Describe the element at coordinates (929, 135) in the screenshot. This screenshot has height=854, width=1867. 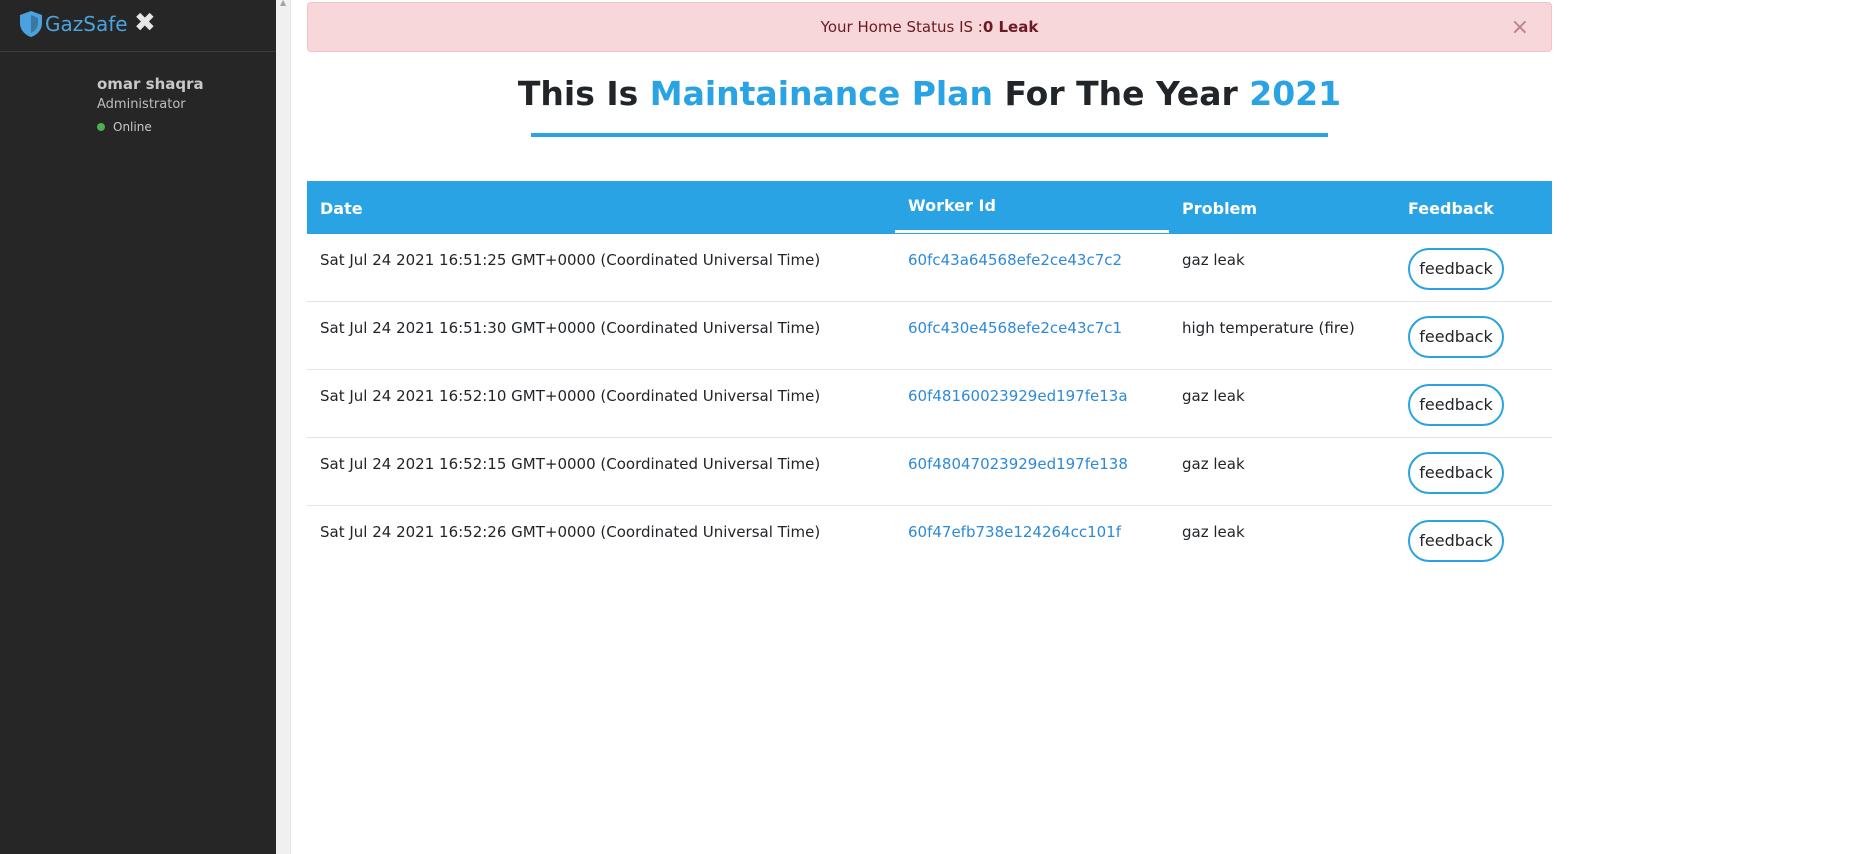
I see `title-underline` at that location.